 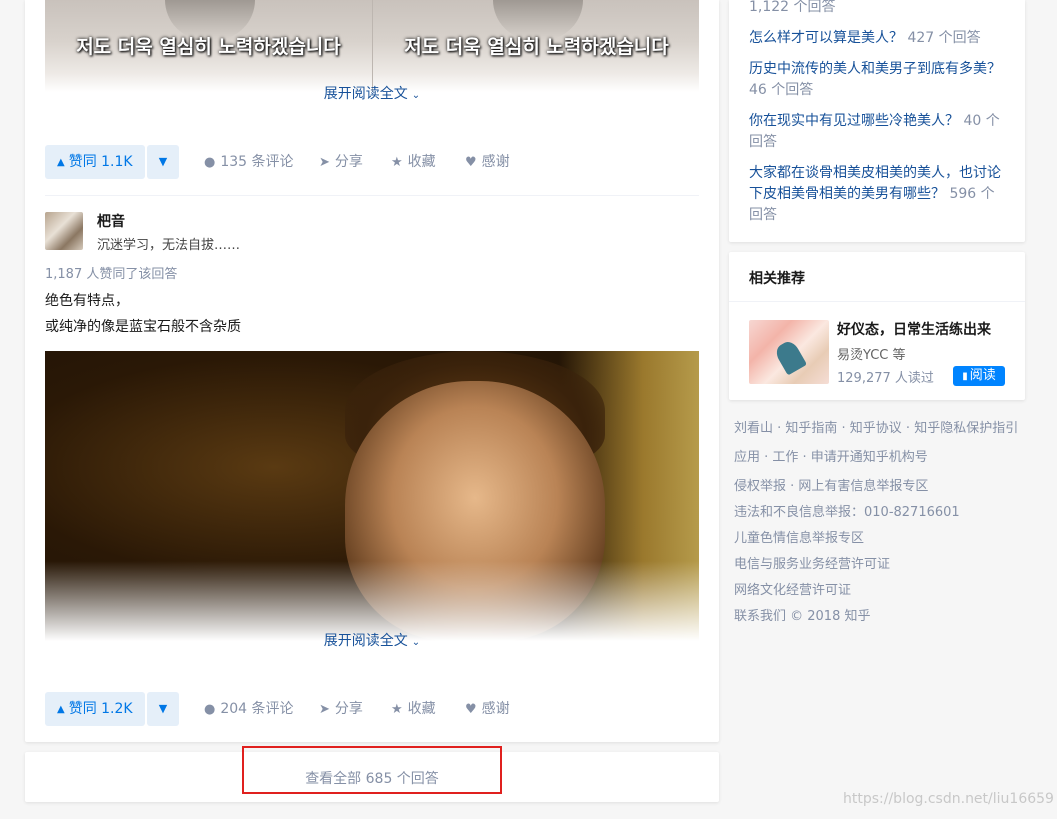 What do you see at coordinates (826, 38) in the screenshot?
I see `question-title: 怎么样才可以算是美人？` at bounding box center [826, 38].